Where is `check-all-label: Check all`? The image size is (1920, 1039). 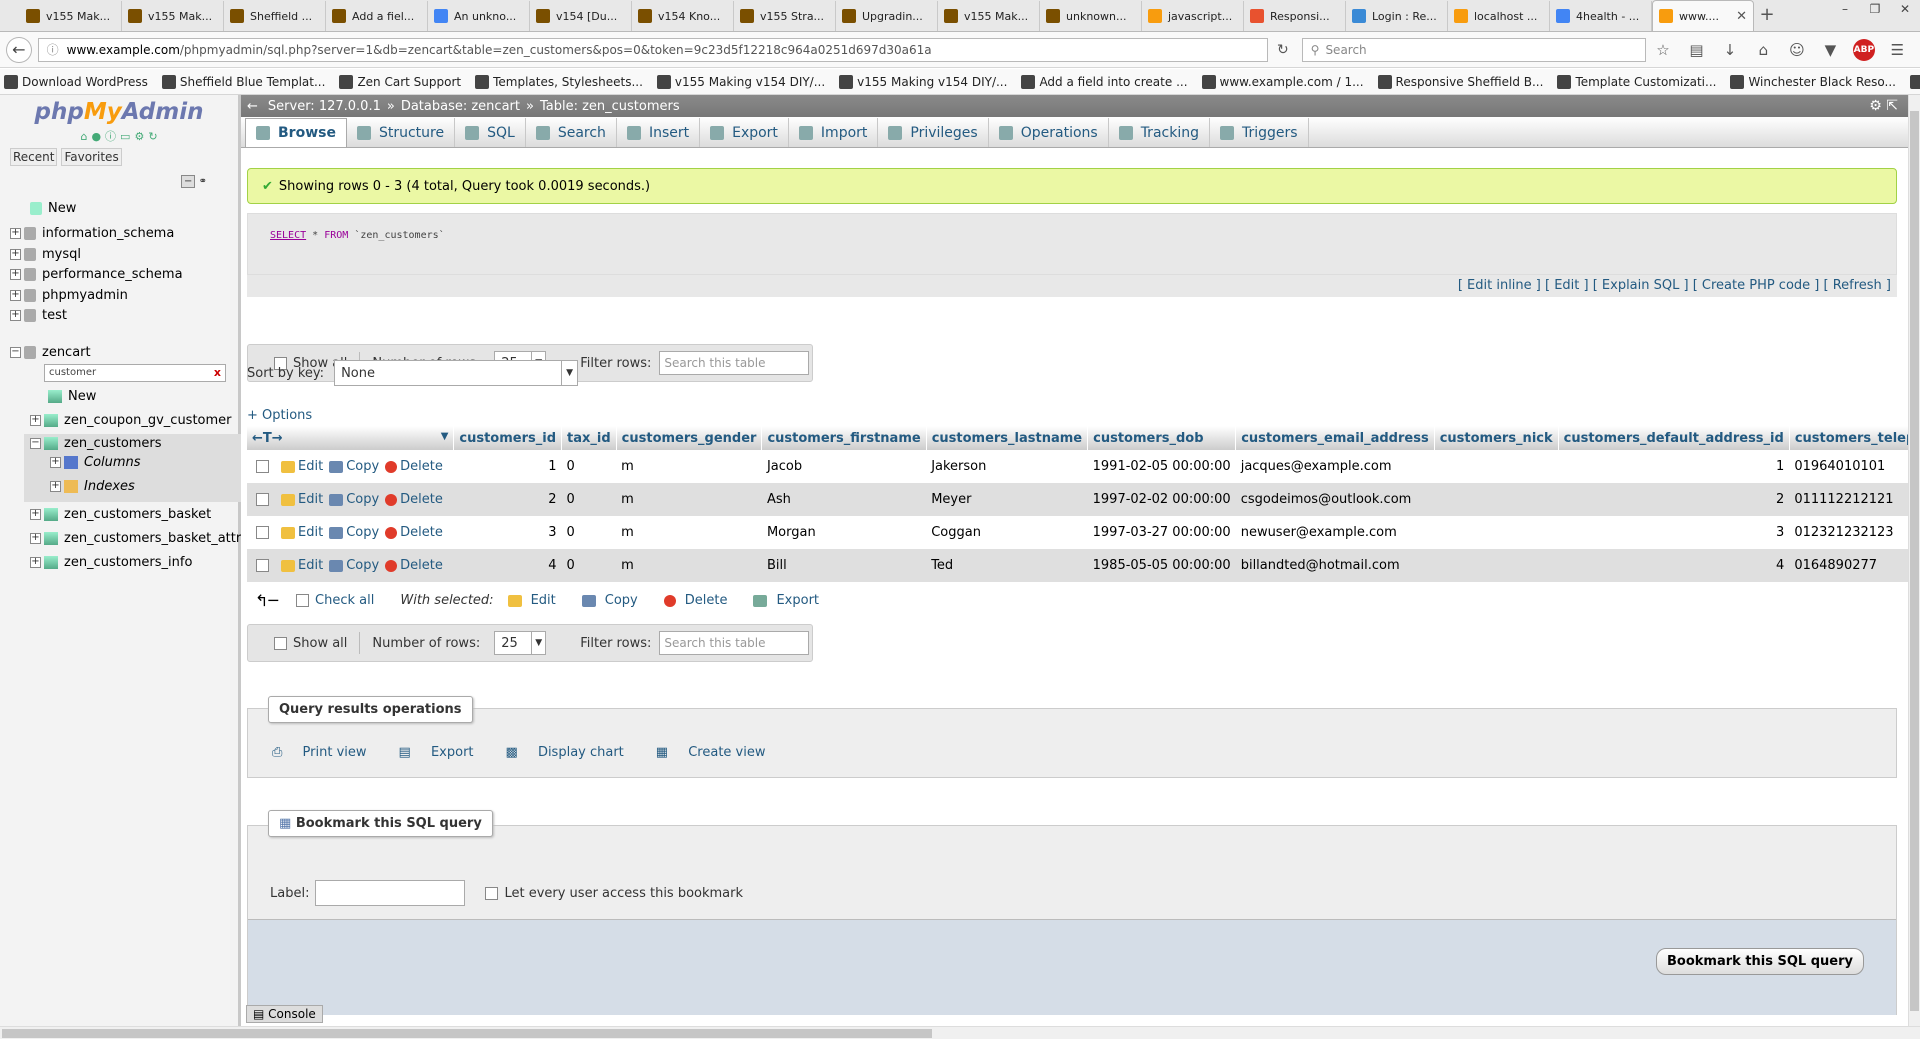 check-all-label: Check all is located at coordinates (344, 600).